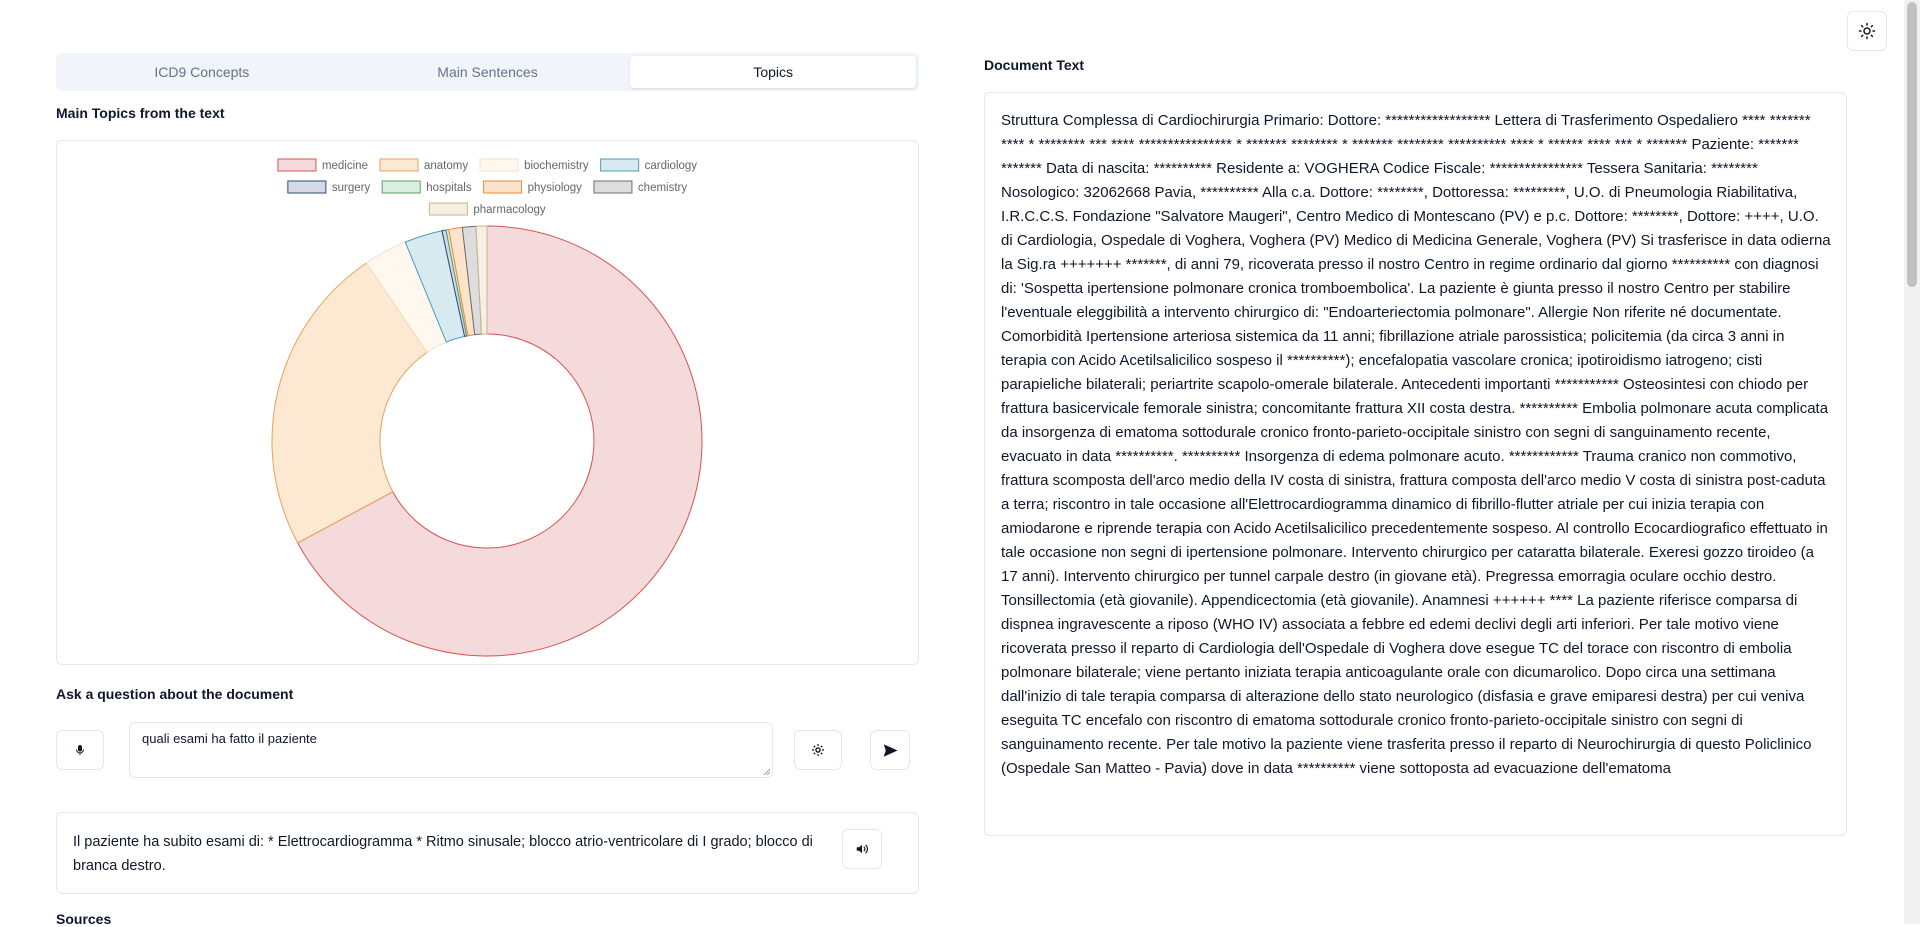  Describe the element at coordinates (351, 188) in the screenshot. I see `legend-label-surgery: surgery` at that location.